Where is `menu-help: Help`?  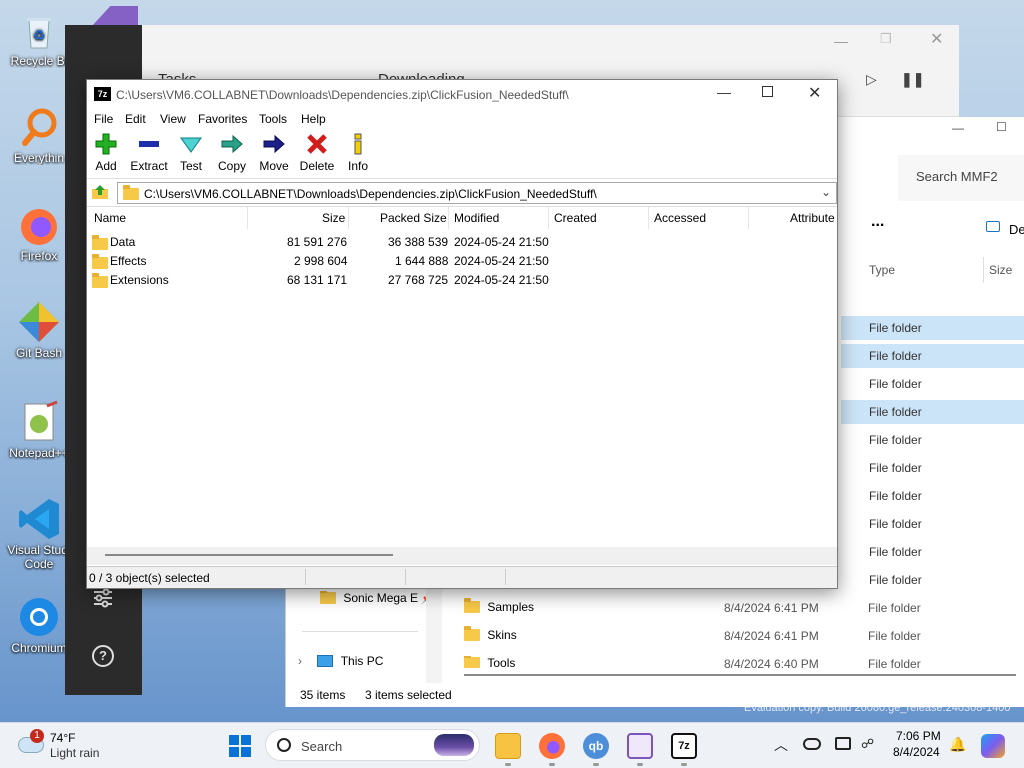 menu-help: Help is located at coordinates (313, 119).